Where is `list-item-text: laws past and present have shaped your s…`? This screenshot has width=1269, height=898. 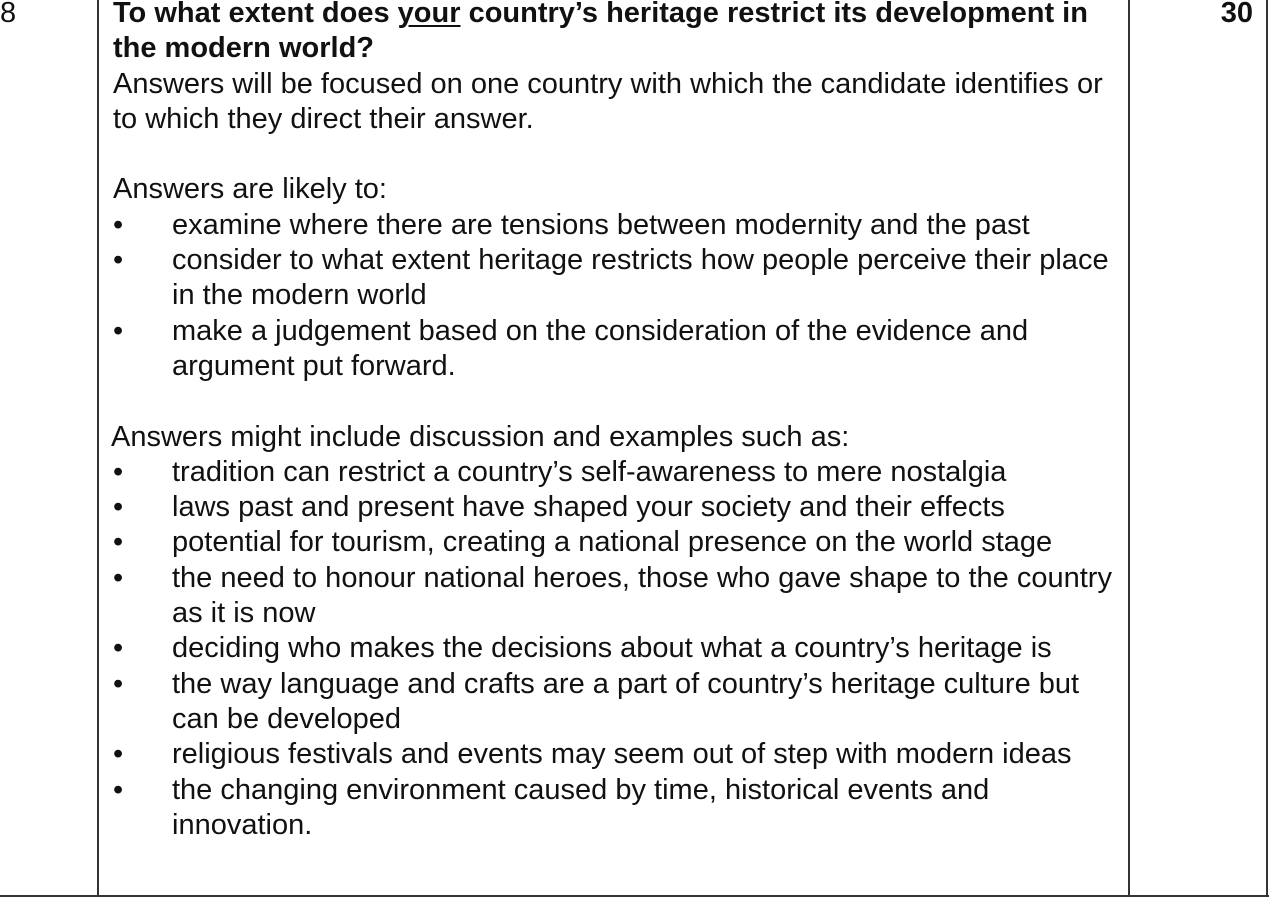 list-item-text: laws past and present have shaped your s… is located at coordinates (588, 507).